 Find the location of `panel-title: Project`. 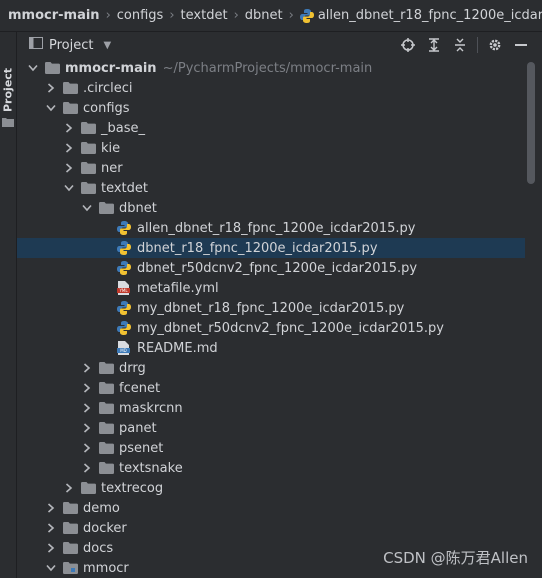

panel-title: Project is located at coordinates (71, 45).